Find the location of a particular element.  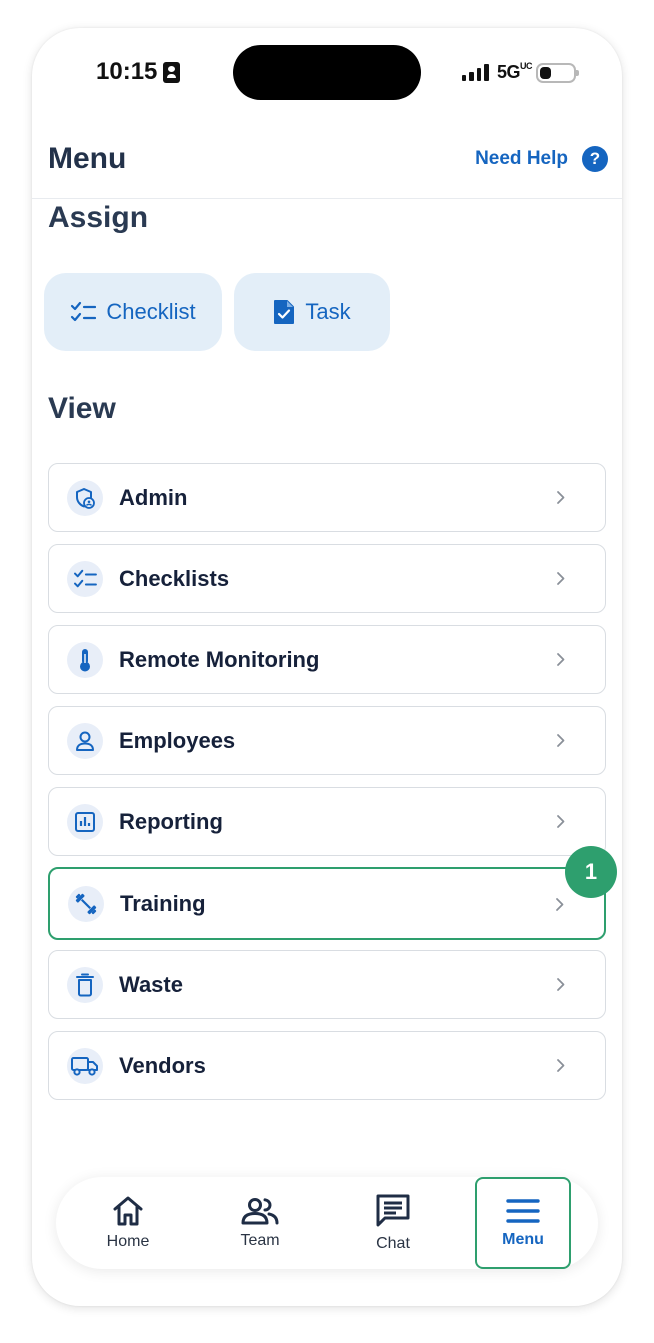

need-help-button: Need Help ? is located at coordinates (541, 159).